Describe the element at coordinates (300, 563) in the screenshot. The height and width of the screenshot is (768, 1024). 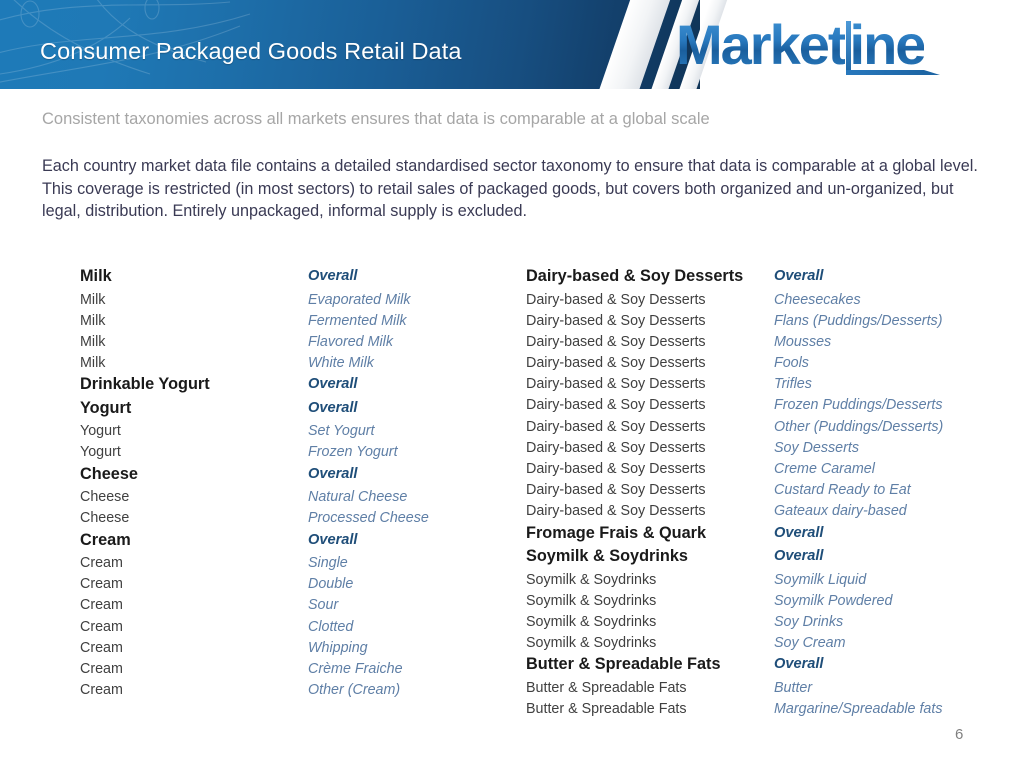
I see `taxonomy-row: Cream Single` at that location.